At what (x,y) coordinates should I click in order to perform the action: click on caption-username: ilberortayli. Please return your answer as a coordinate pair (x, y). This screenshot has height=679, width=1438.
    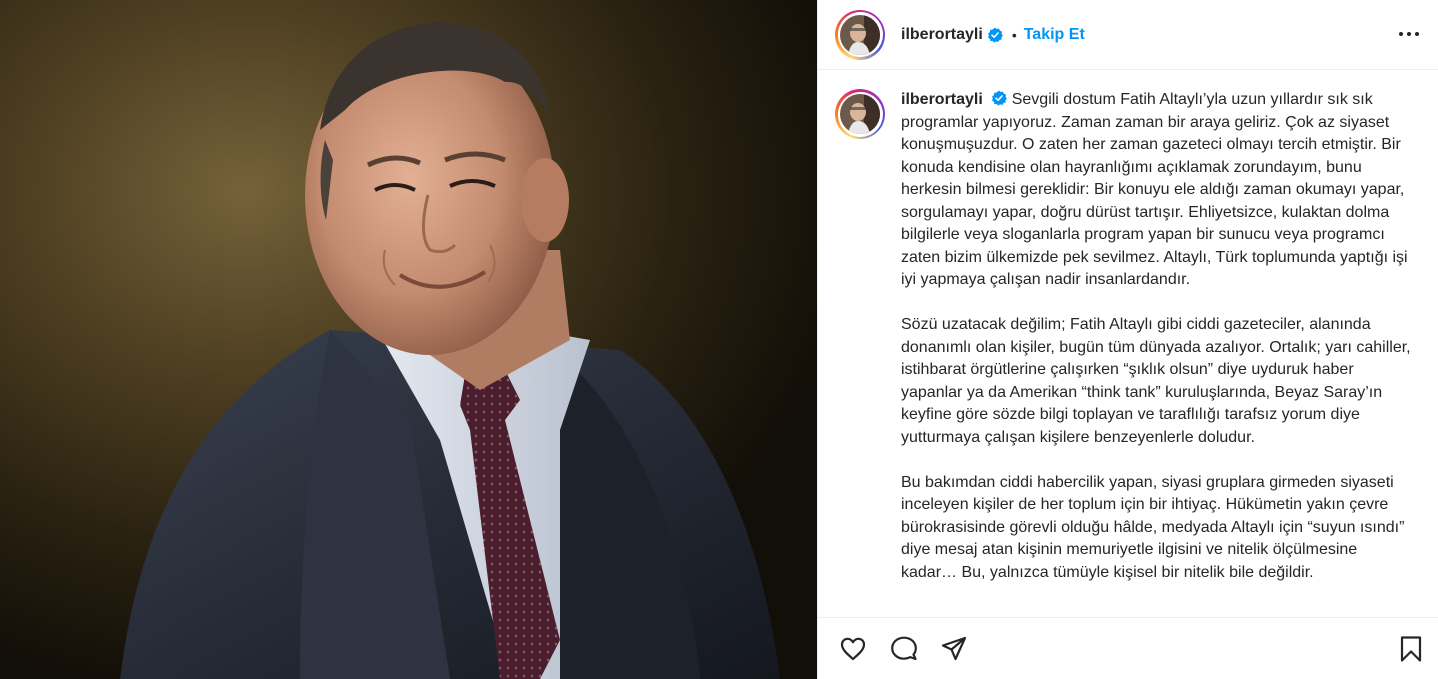
    Looking at the image, I should click on (942, 99).